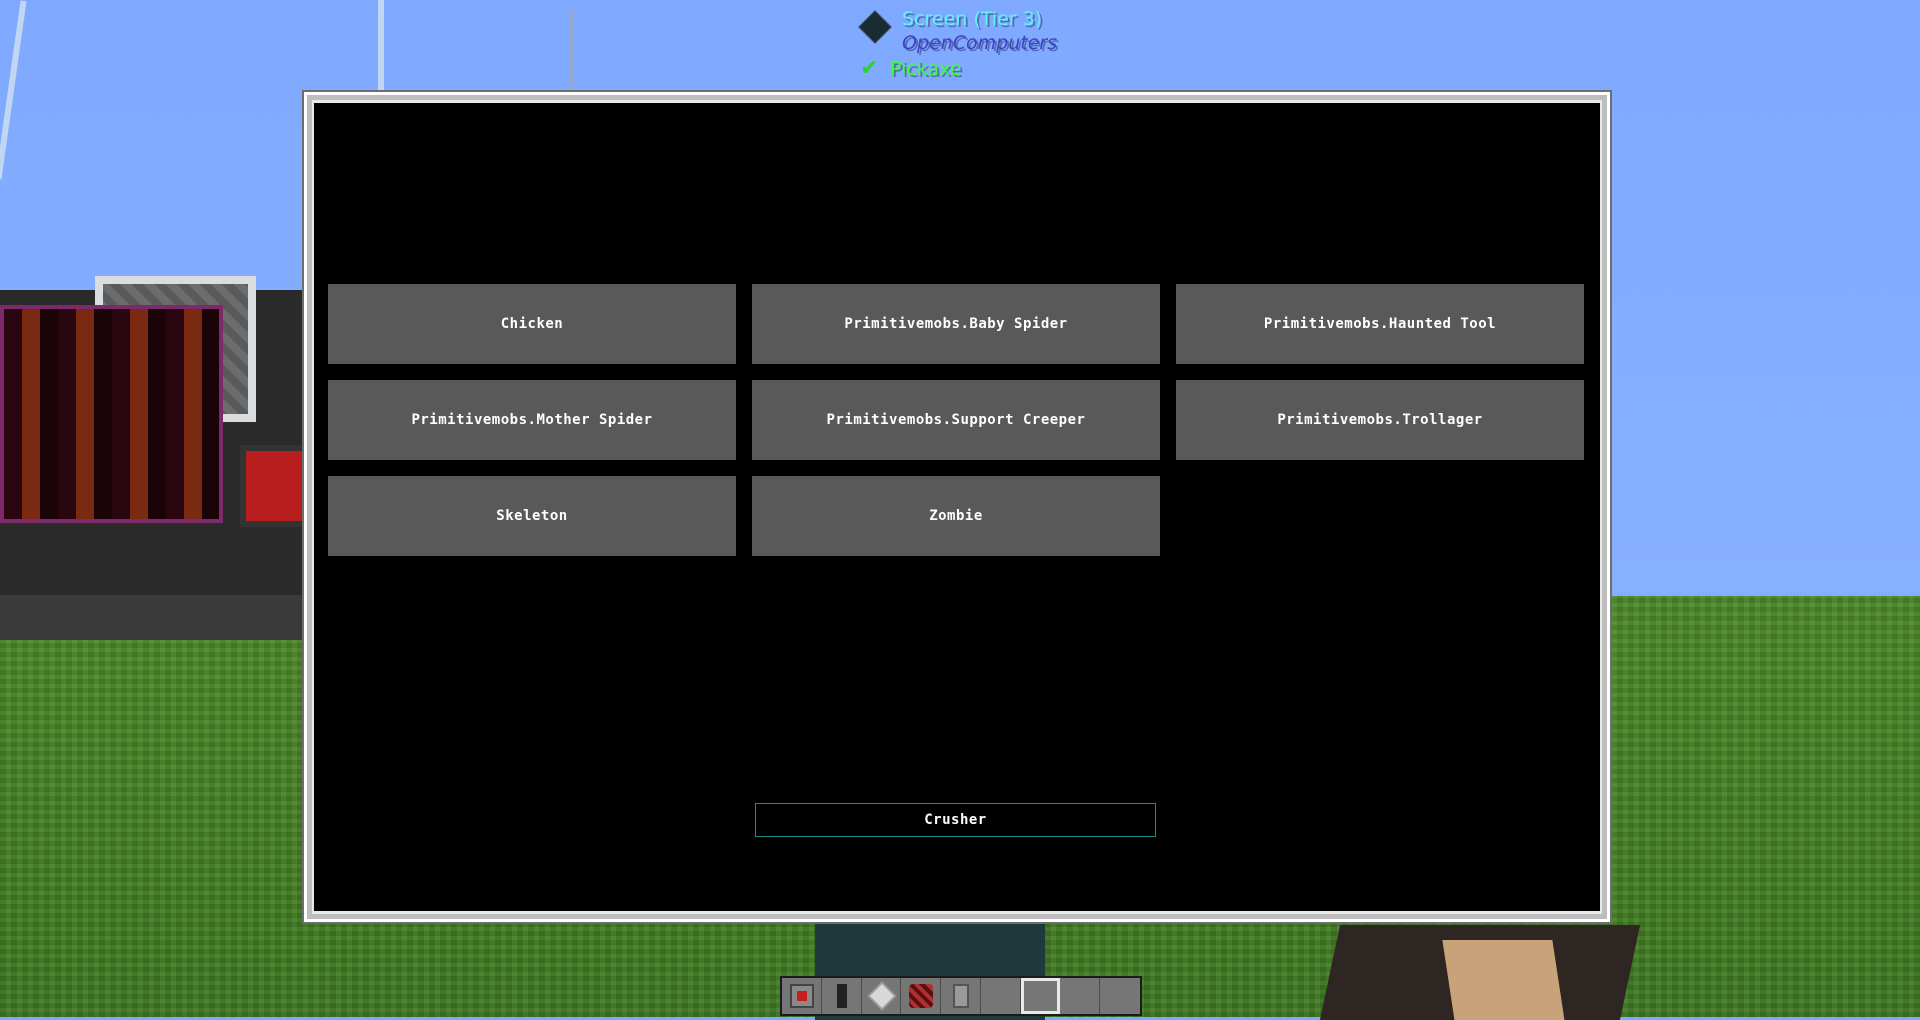  What do you see at coordinates (111, 414) in the screenshot?
I see `machine-block` at bounding box center [111, 414].